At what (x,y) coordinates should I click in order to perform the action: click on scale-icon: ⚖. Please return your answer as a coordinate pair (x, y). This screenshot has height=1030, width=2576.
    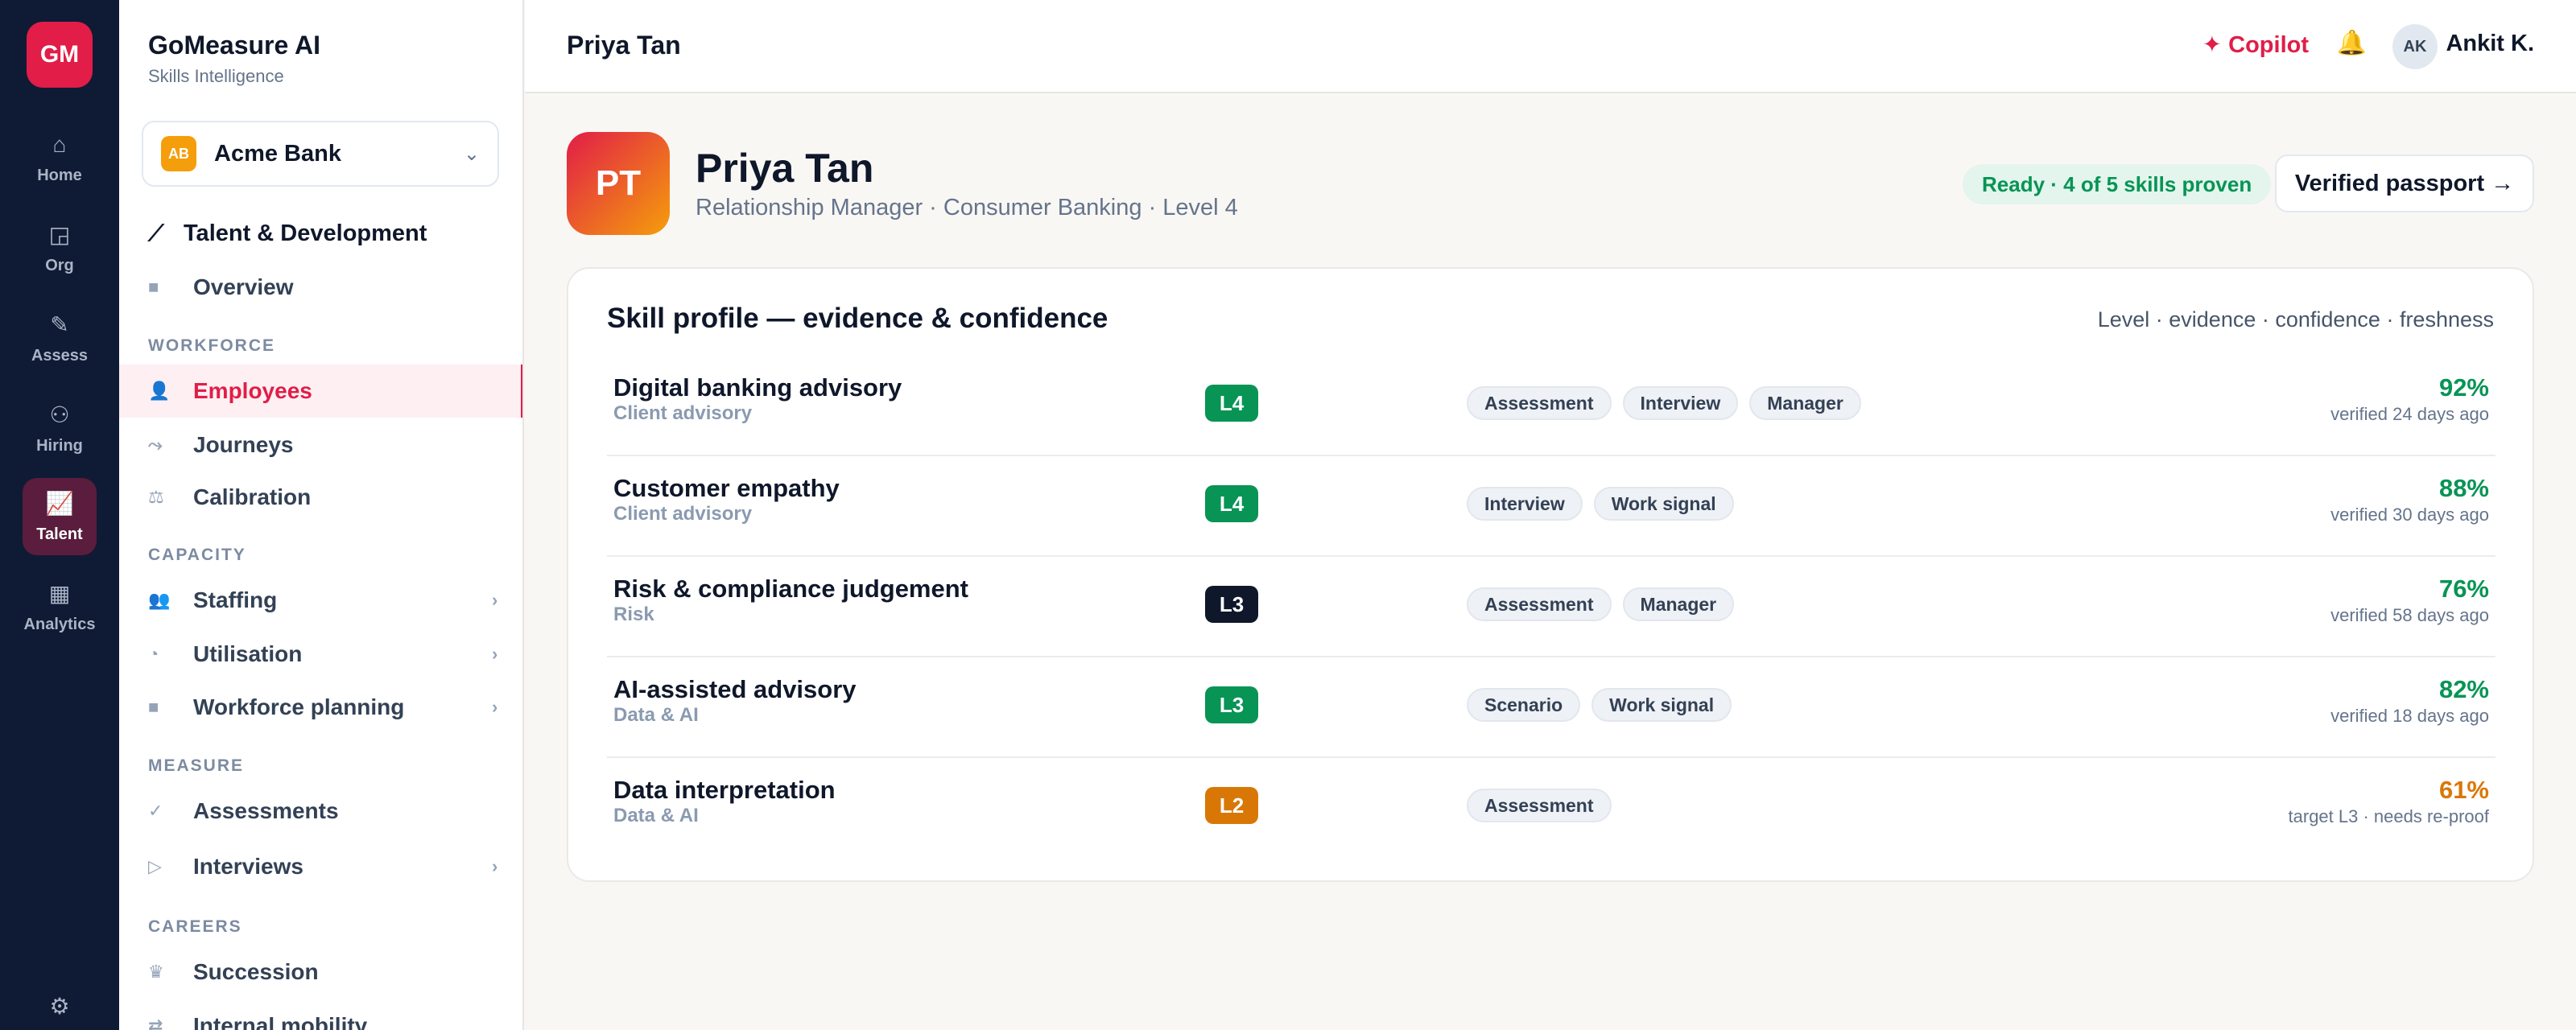
    Looking at the image, I should click on (156, 497).